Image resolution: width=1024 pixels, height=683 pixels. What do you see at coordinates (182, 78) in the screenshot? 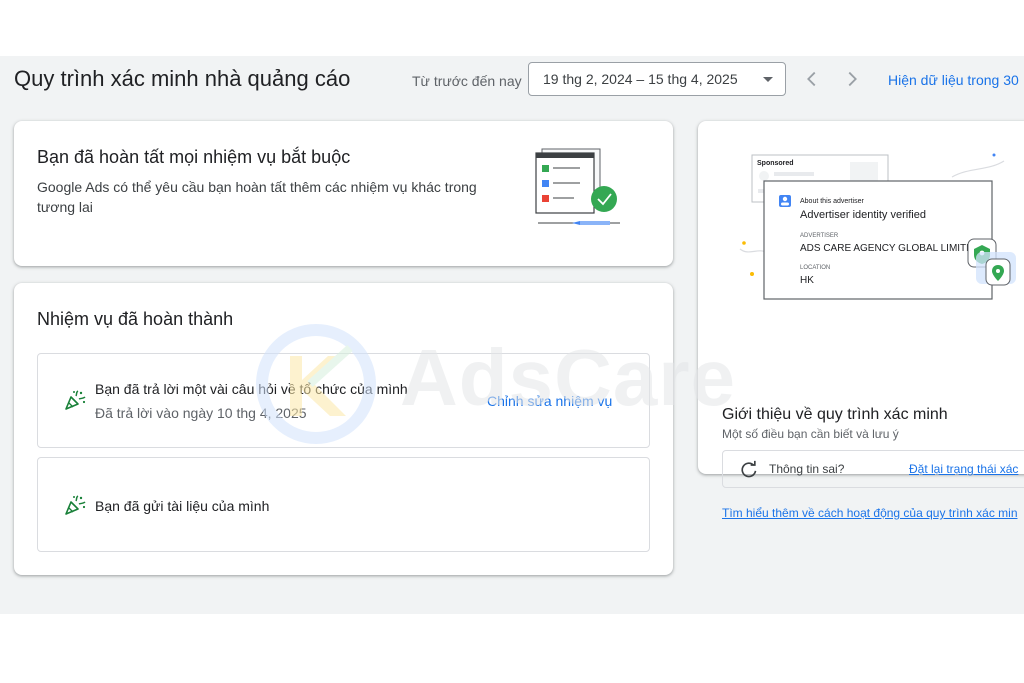
I see `page-title: Quy trình xác minh nhà quảng cáo` at bounding box center [182, 78].